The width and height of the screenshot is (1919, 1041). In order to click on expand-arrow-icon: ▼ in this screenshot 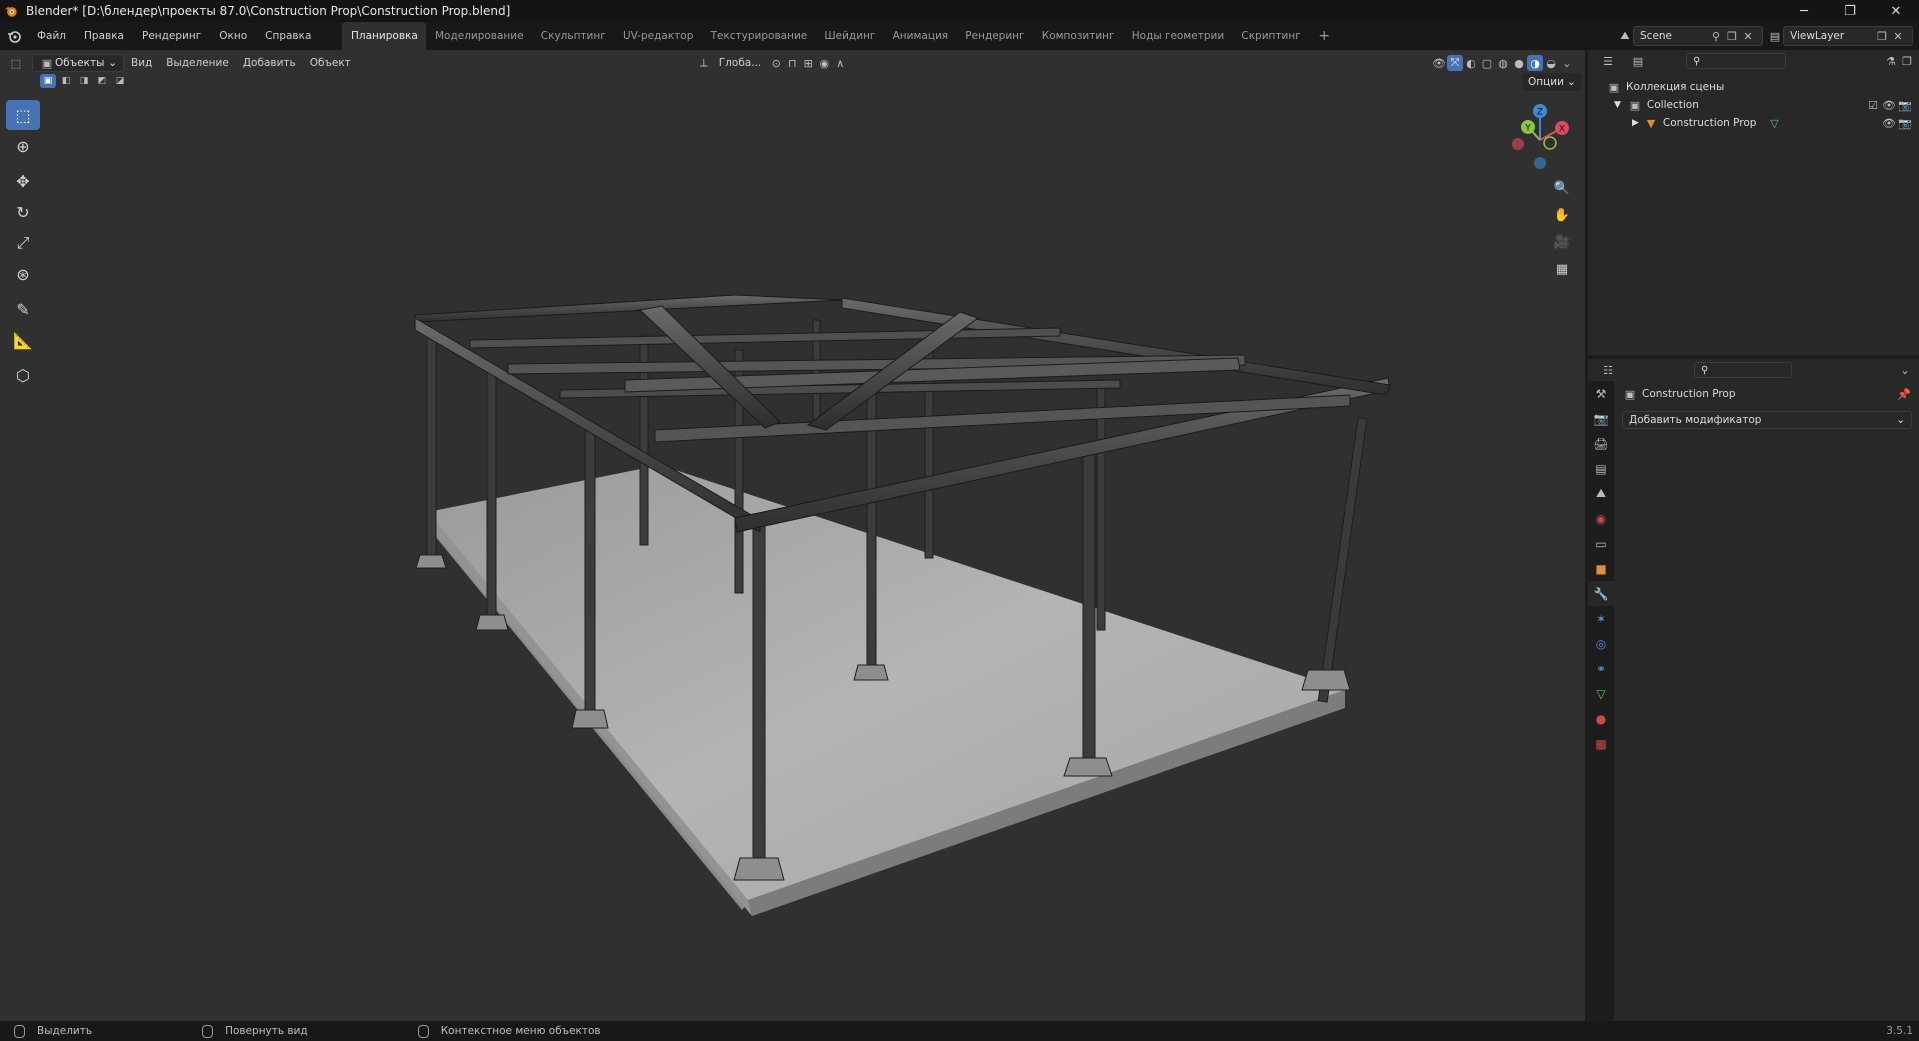, I will do `click(1617, 105)`.